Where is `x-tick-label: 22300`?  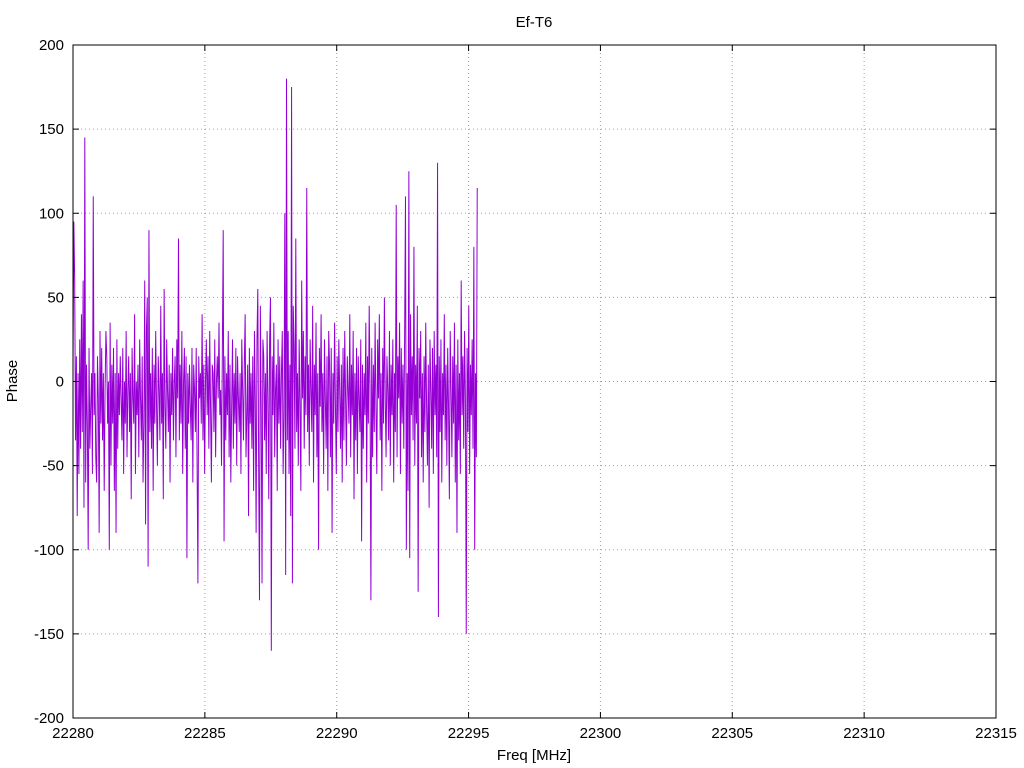 x-tick-label: 22300 is located at coordinates (601, 733).